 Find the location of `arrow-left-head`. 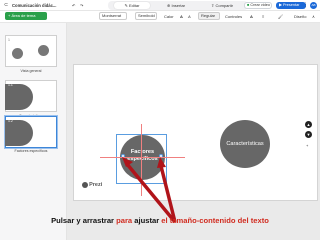

arrow-left-head is located at coordinates (127, 162).